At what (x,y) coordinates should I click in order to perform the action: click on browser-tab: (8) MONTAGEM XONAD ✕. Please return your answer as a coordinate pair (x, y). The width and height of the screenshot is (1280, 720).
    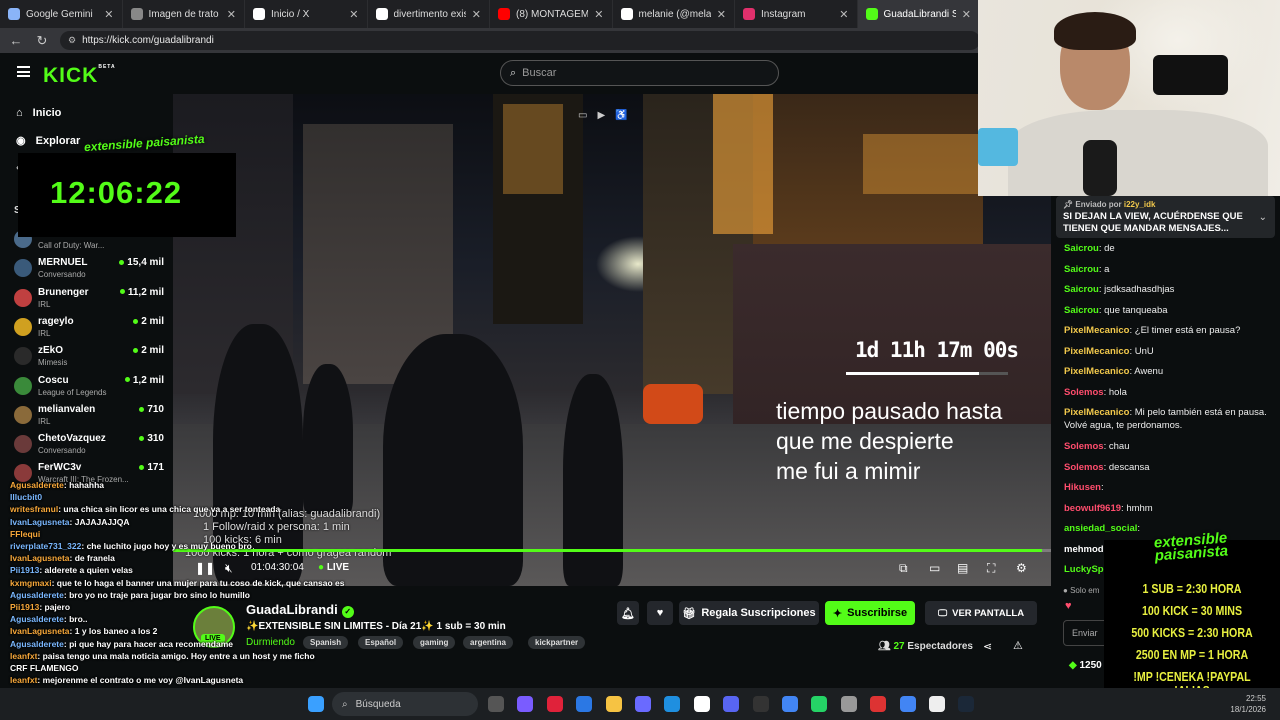
    Looking at the image, I should click on (551, 14).